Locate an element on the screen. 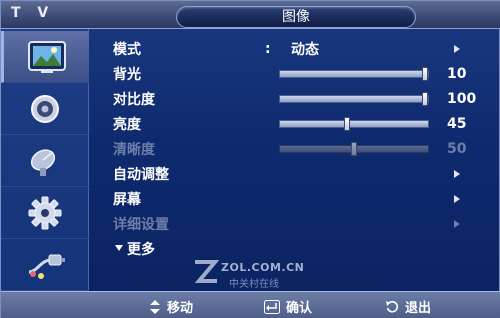  menu-item-sharpness: 清晰度 50 is located at coordinates (297, 149).